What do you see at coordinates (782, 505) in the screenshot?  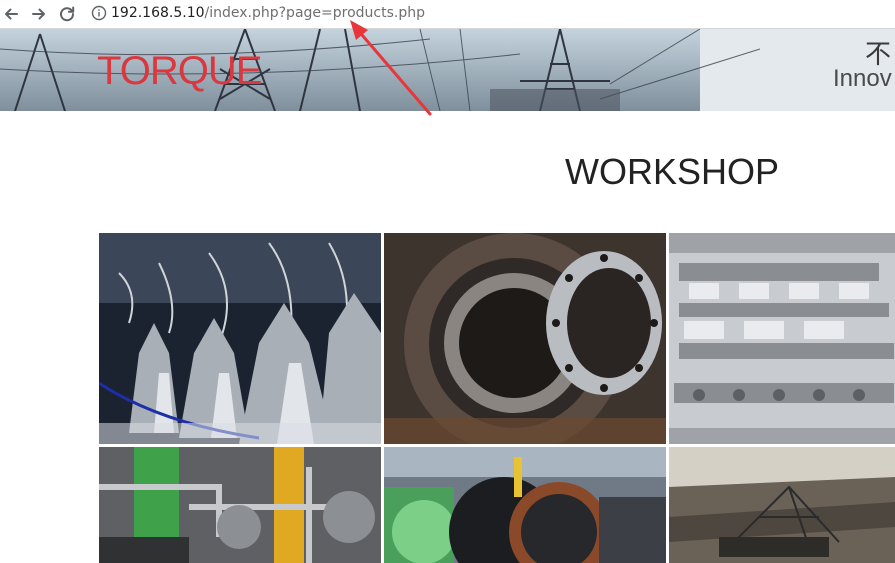 I see `gallery-image-mining-excavator` at bounding box center [782, 505].